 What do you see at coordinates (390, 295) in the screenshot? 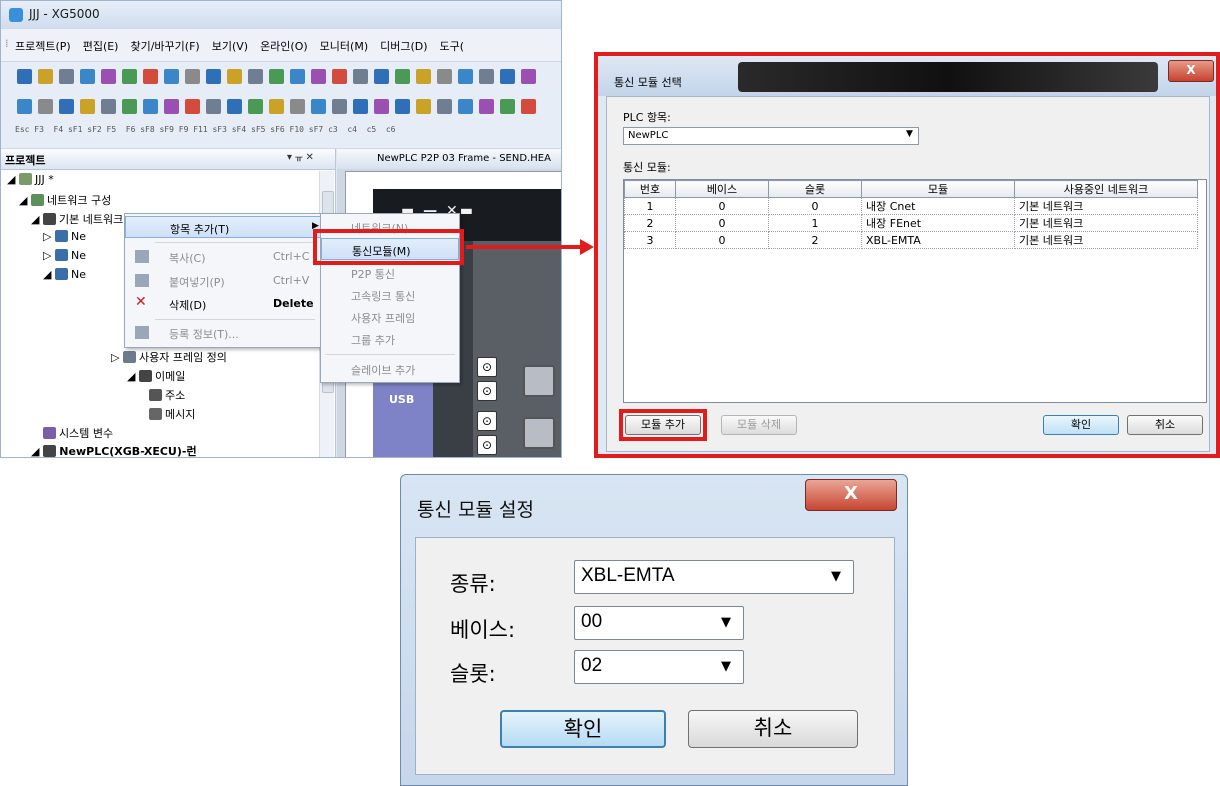
I see `submenu-item-highspeed-link: 고속링크 통신` at bounding box center [390, 295].